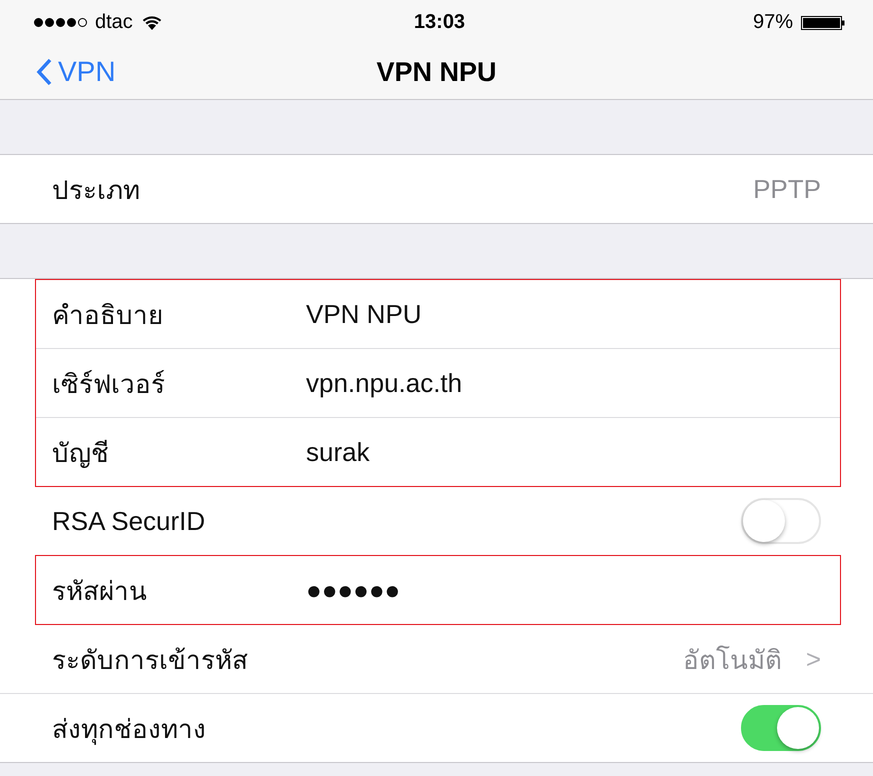 The width and height of the screenshot is (873, 776). I want to click on screen-title: VPN NPU, so click(436, 71).